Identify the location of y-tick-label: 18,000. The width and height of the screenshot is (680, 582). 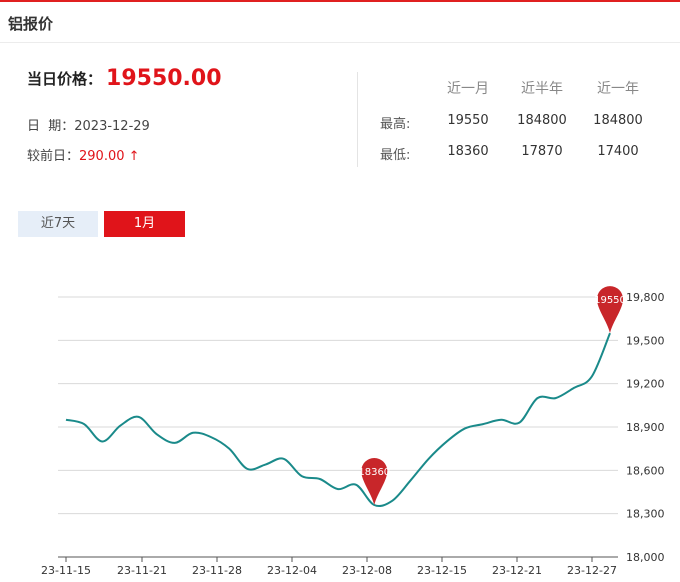
(645, 557).